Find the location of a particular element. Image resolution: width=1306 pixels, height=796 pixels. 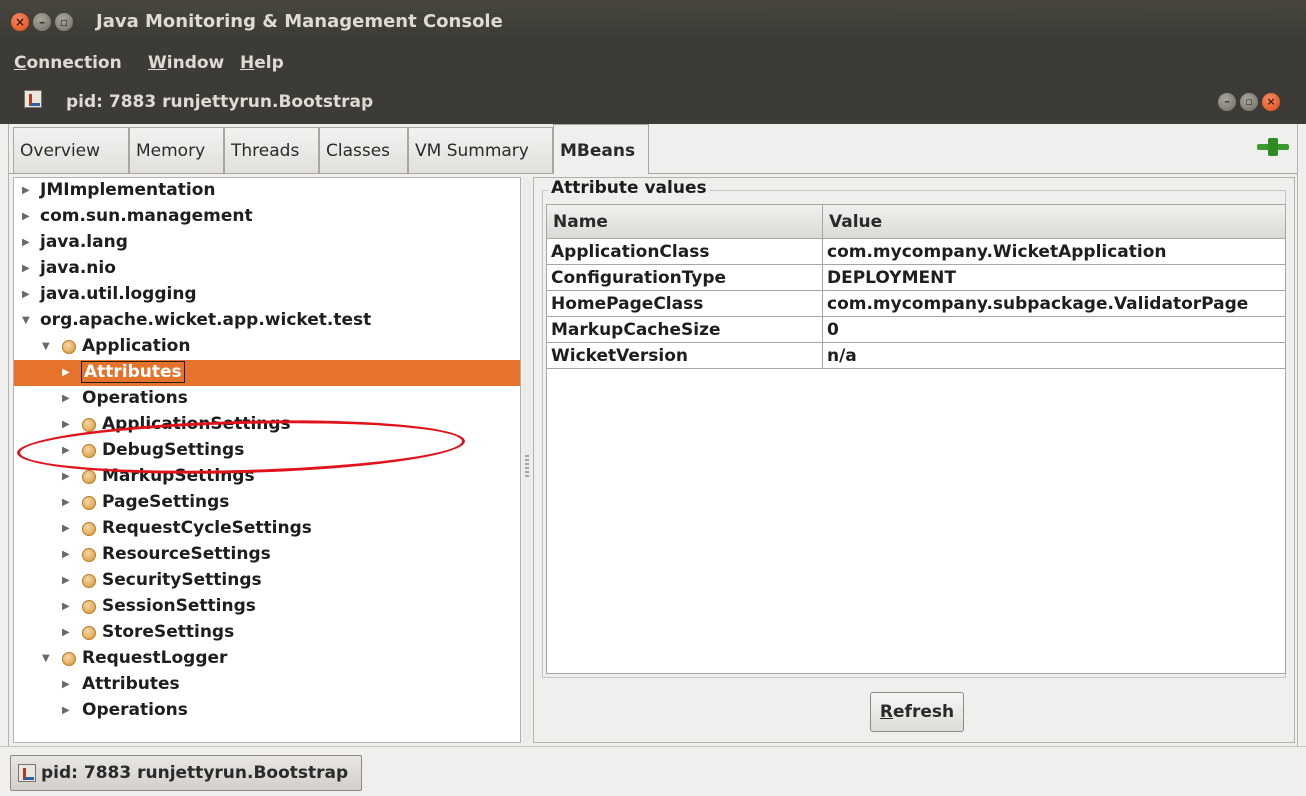

menu-connection-mnemonic: C is located at coordinates (20, 63).